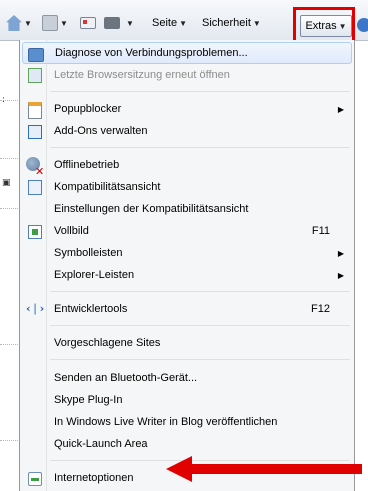  Describe the element at coordinates (107, 343) in the screenshot. I see `menu-item-label: Vorgeschlagene Sites` at that location.